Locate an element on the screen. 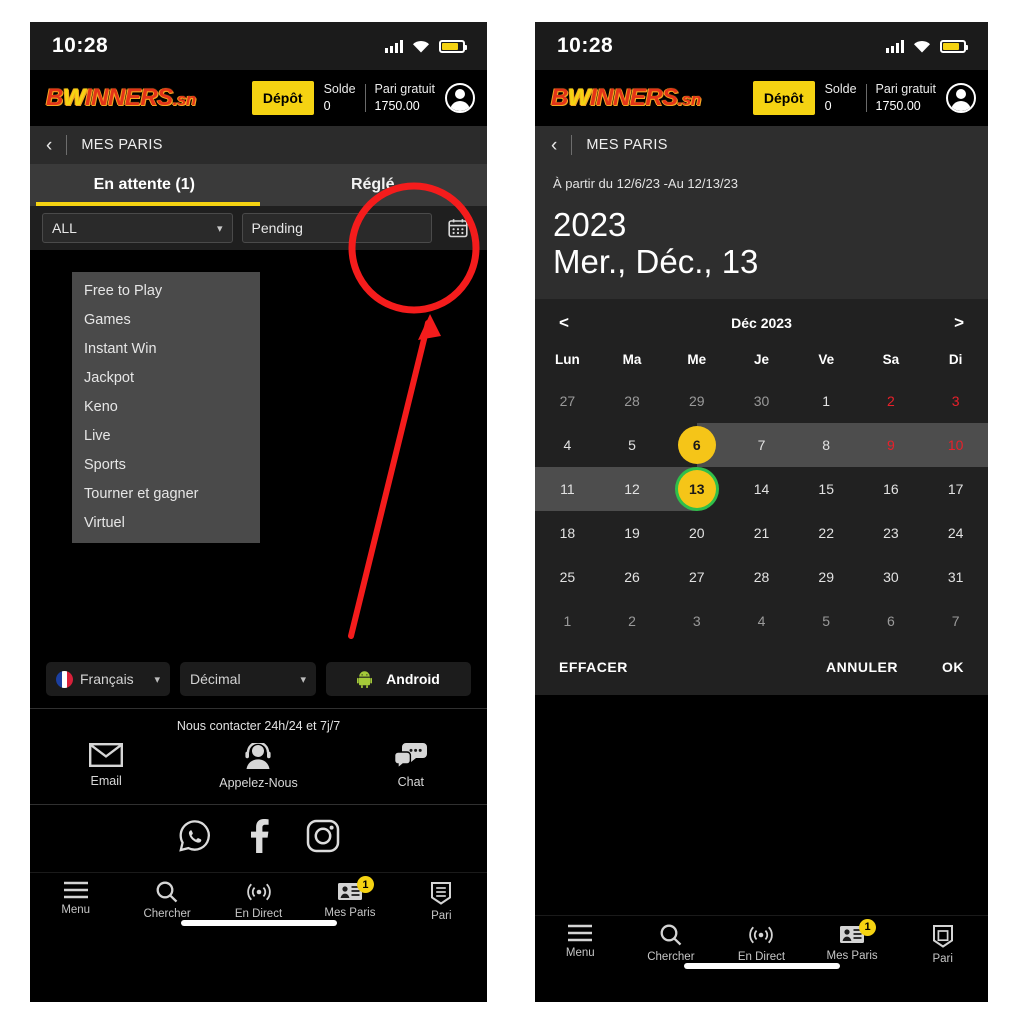 The height and width of the screenshot is (1024, 1024). instagram-icon is located at coordinates (323, 838).